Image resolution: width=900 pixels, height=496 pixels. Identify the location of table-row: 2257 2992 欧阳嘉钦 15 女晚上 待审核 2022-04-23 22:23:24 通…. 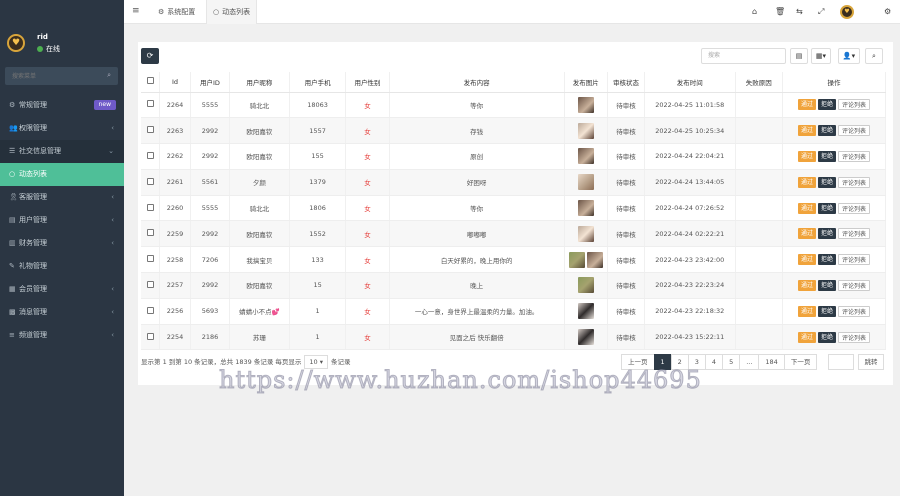
(514, 285).